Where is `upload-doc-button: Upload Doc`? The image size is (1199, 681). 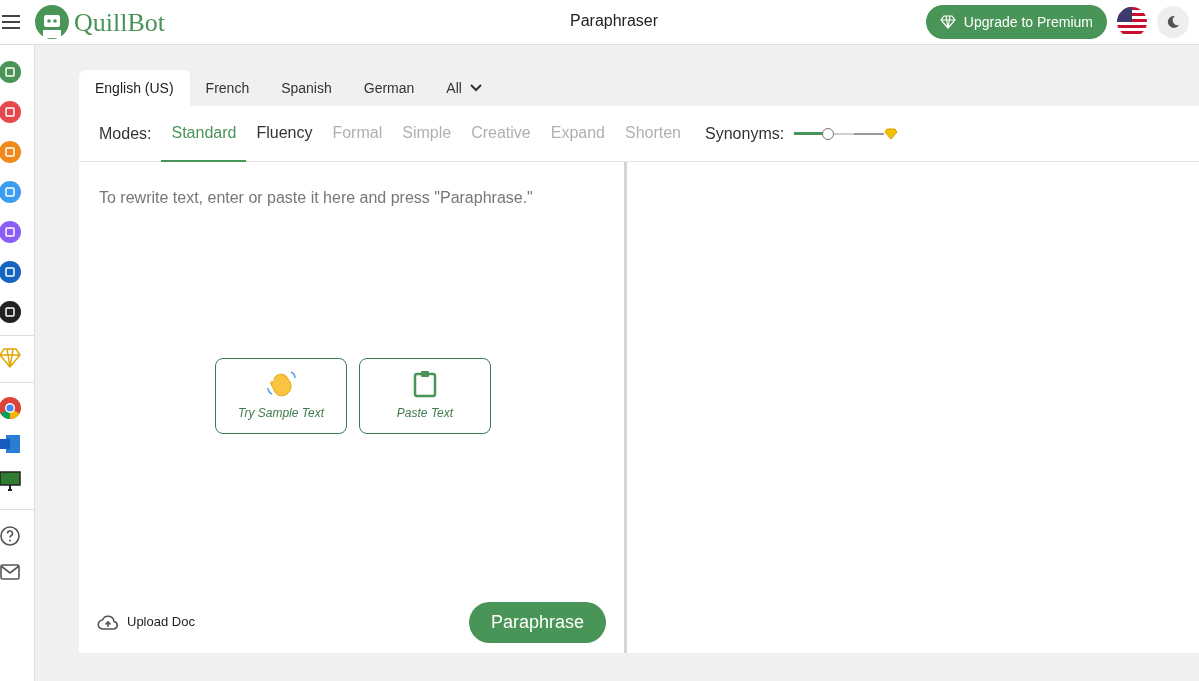 upload-doc-button: Upload Doc is located at coordinates (146, 622).